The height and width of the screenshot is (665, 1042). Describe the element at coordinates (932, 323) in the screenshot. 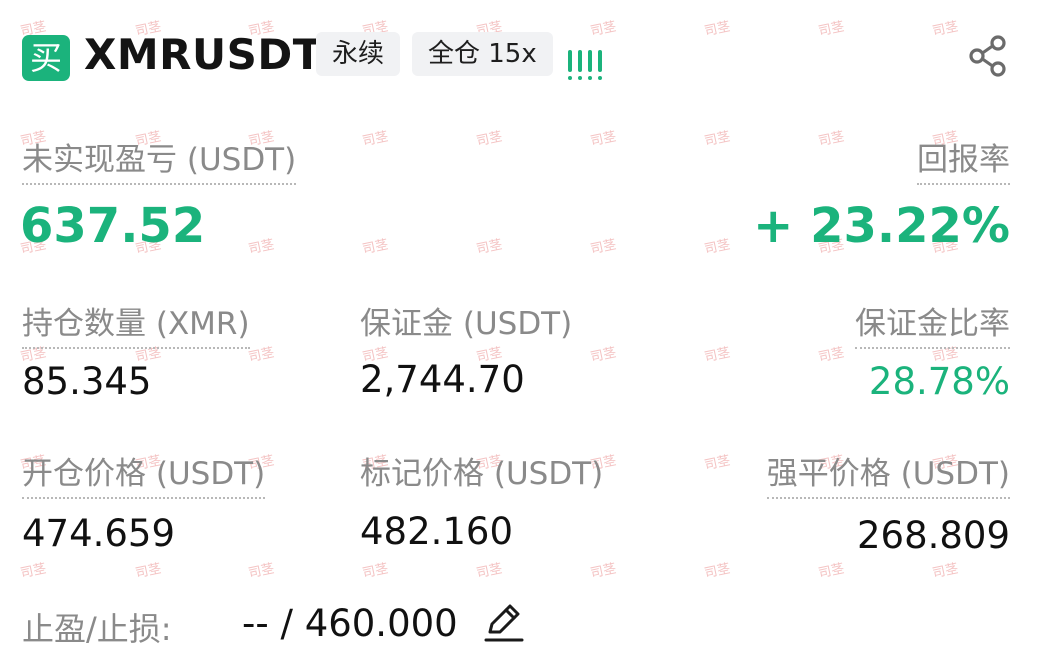

I see `margin-ratio-label: 保证金比率` at that location.